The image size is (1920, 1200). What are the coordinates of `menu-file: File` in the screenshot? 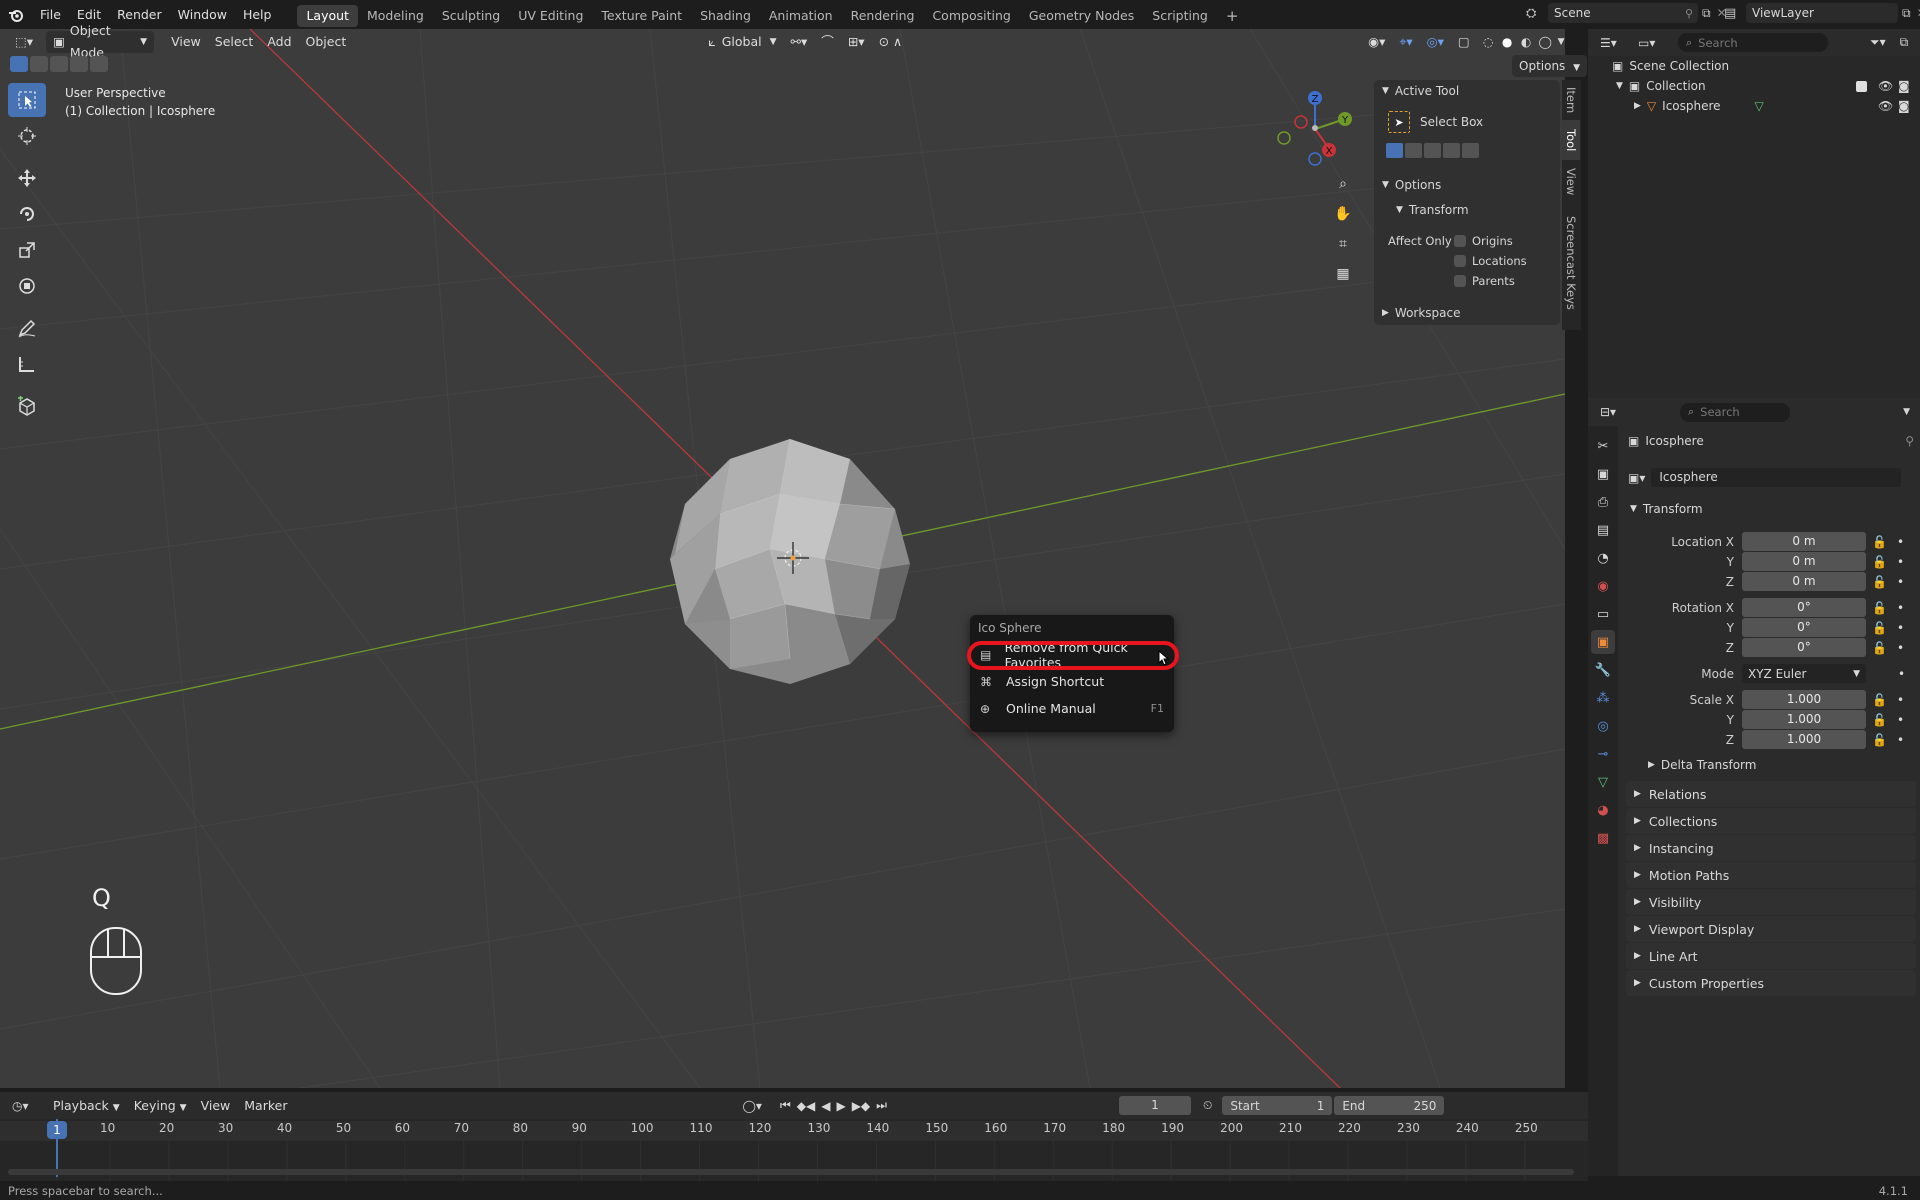 It's located at (50, 14).